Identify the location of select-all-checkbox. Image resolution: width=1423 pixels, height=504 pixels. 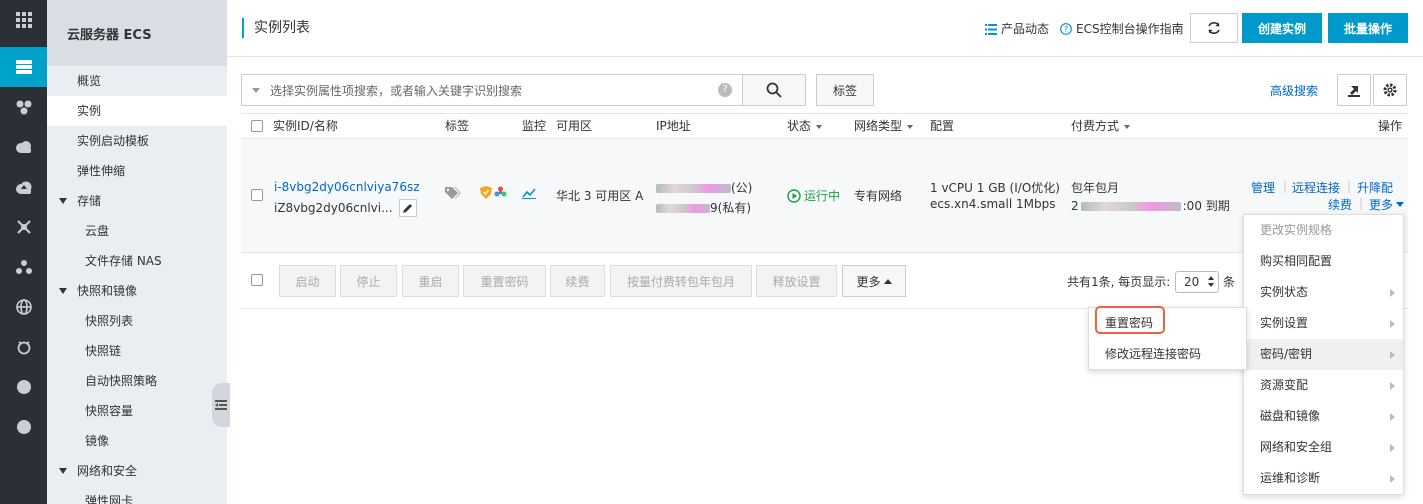
(257, 126).